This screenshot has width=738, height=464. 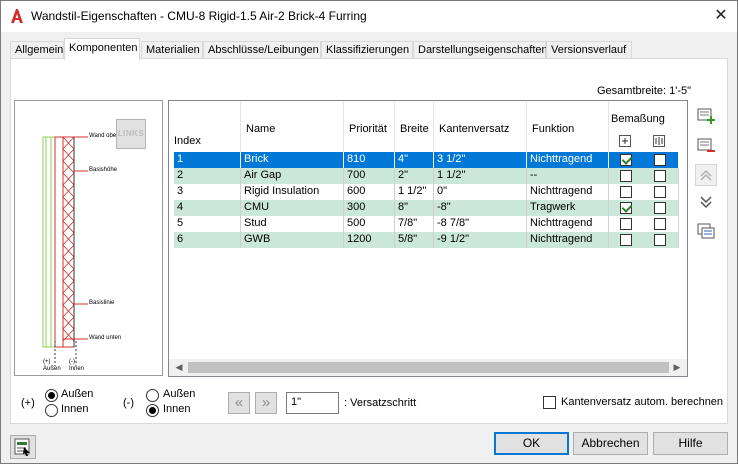 What do you see at coordinates (369, 192) in the screenshot?
I see `cell-prioritaet: 600` at bounding box center [369, 192].